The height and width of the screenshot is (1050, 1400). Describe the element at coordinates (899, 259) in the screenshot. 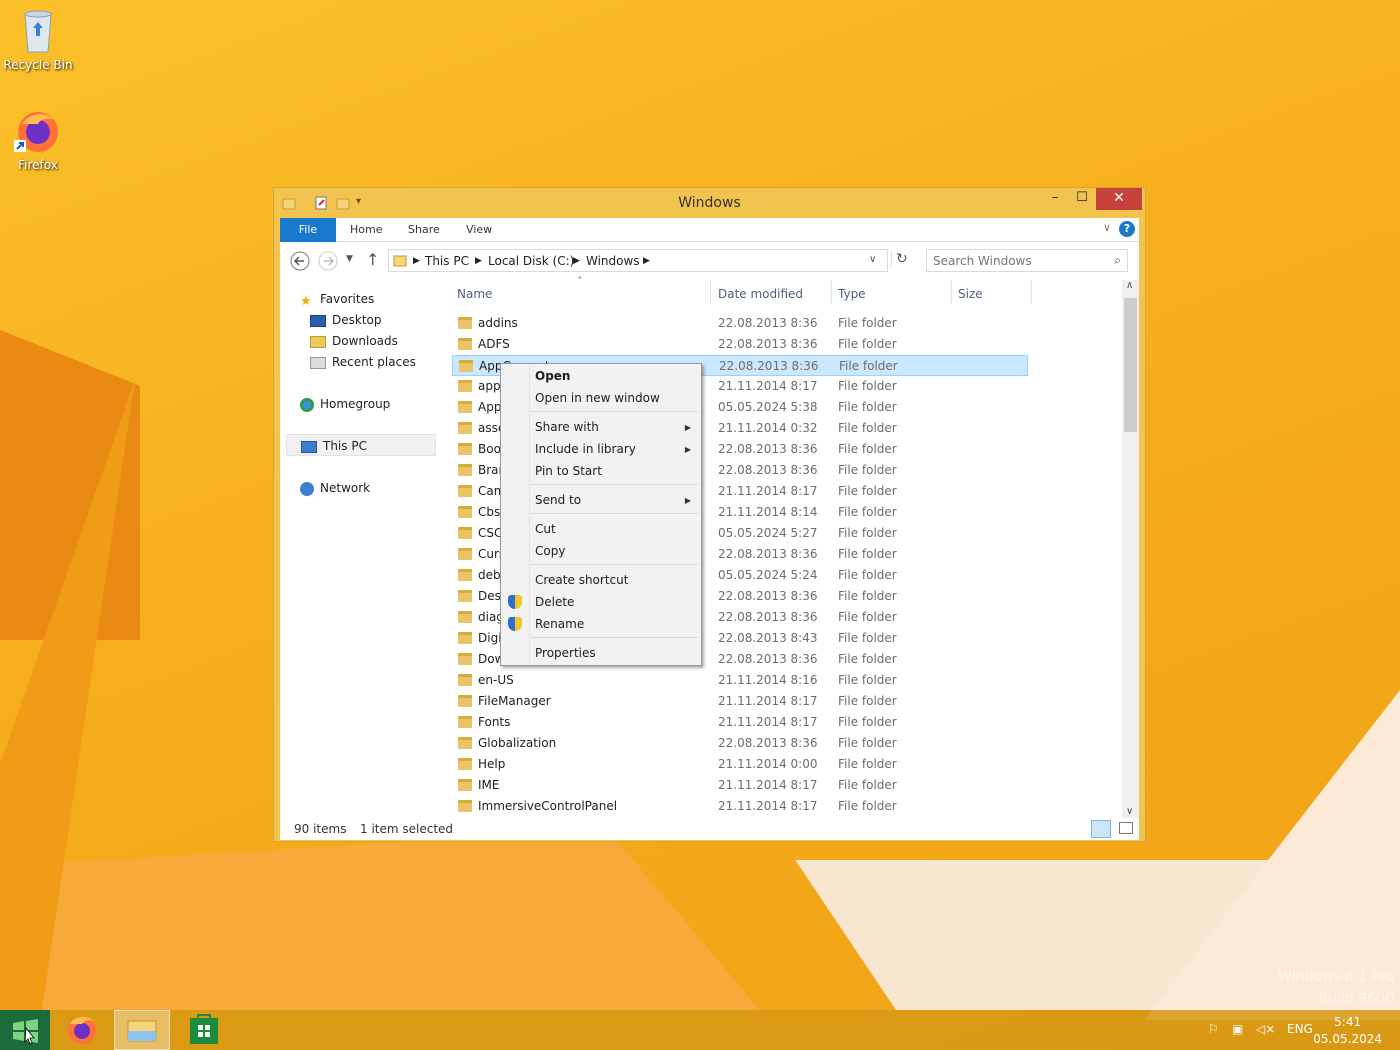

I see `refresh-icon: ↻` at that location.